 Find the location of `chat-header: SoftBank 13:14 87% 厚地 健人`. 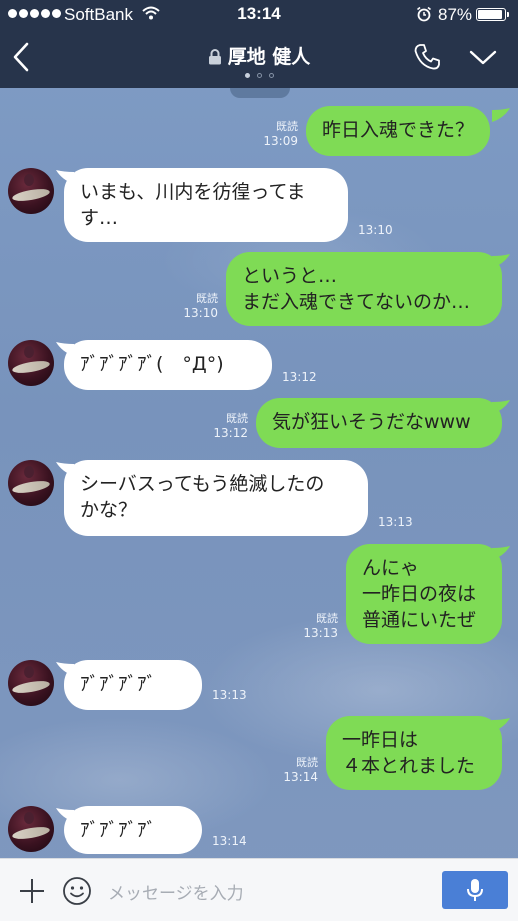

chat-header: SoftBank 13:14 87% 厚地 健人 is located at coordinates (259, 44).